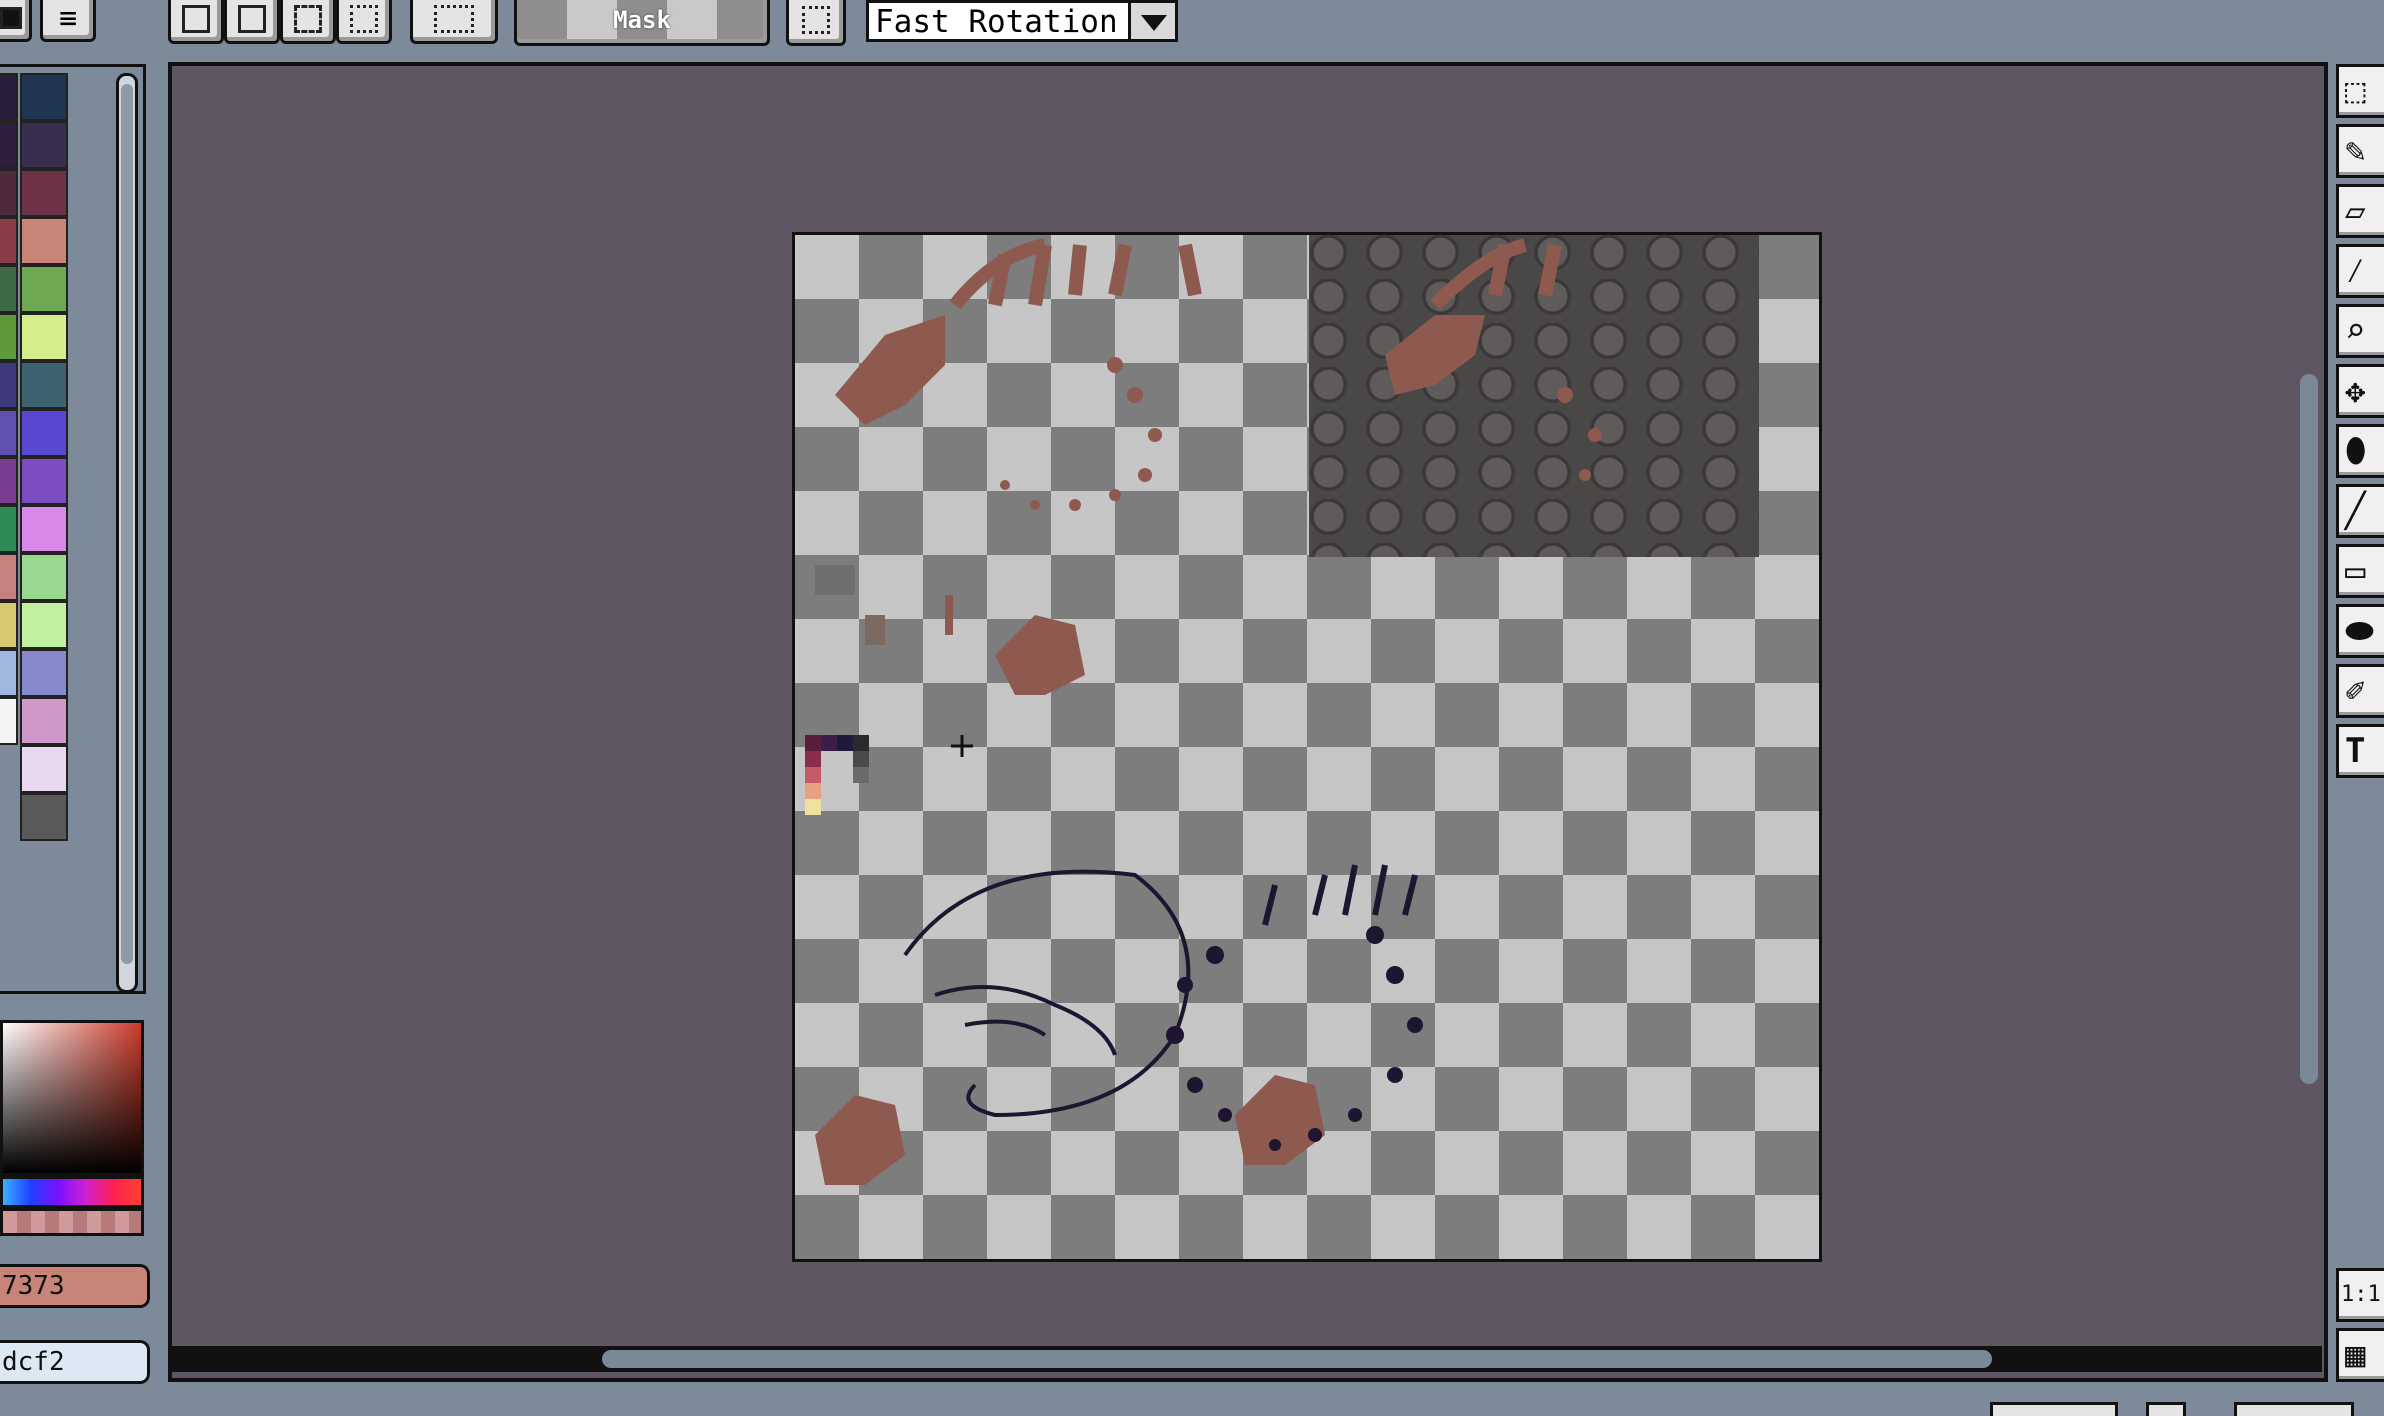 The height and width of the screenshot is (1416, 2384). I want to click on zoom-tool: ⌕, so click(2360, 331).